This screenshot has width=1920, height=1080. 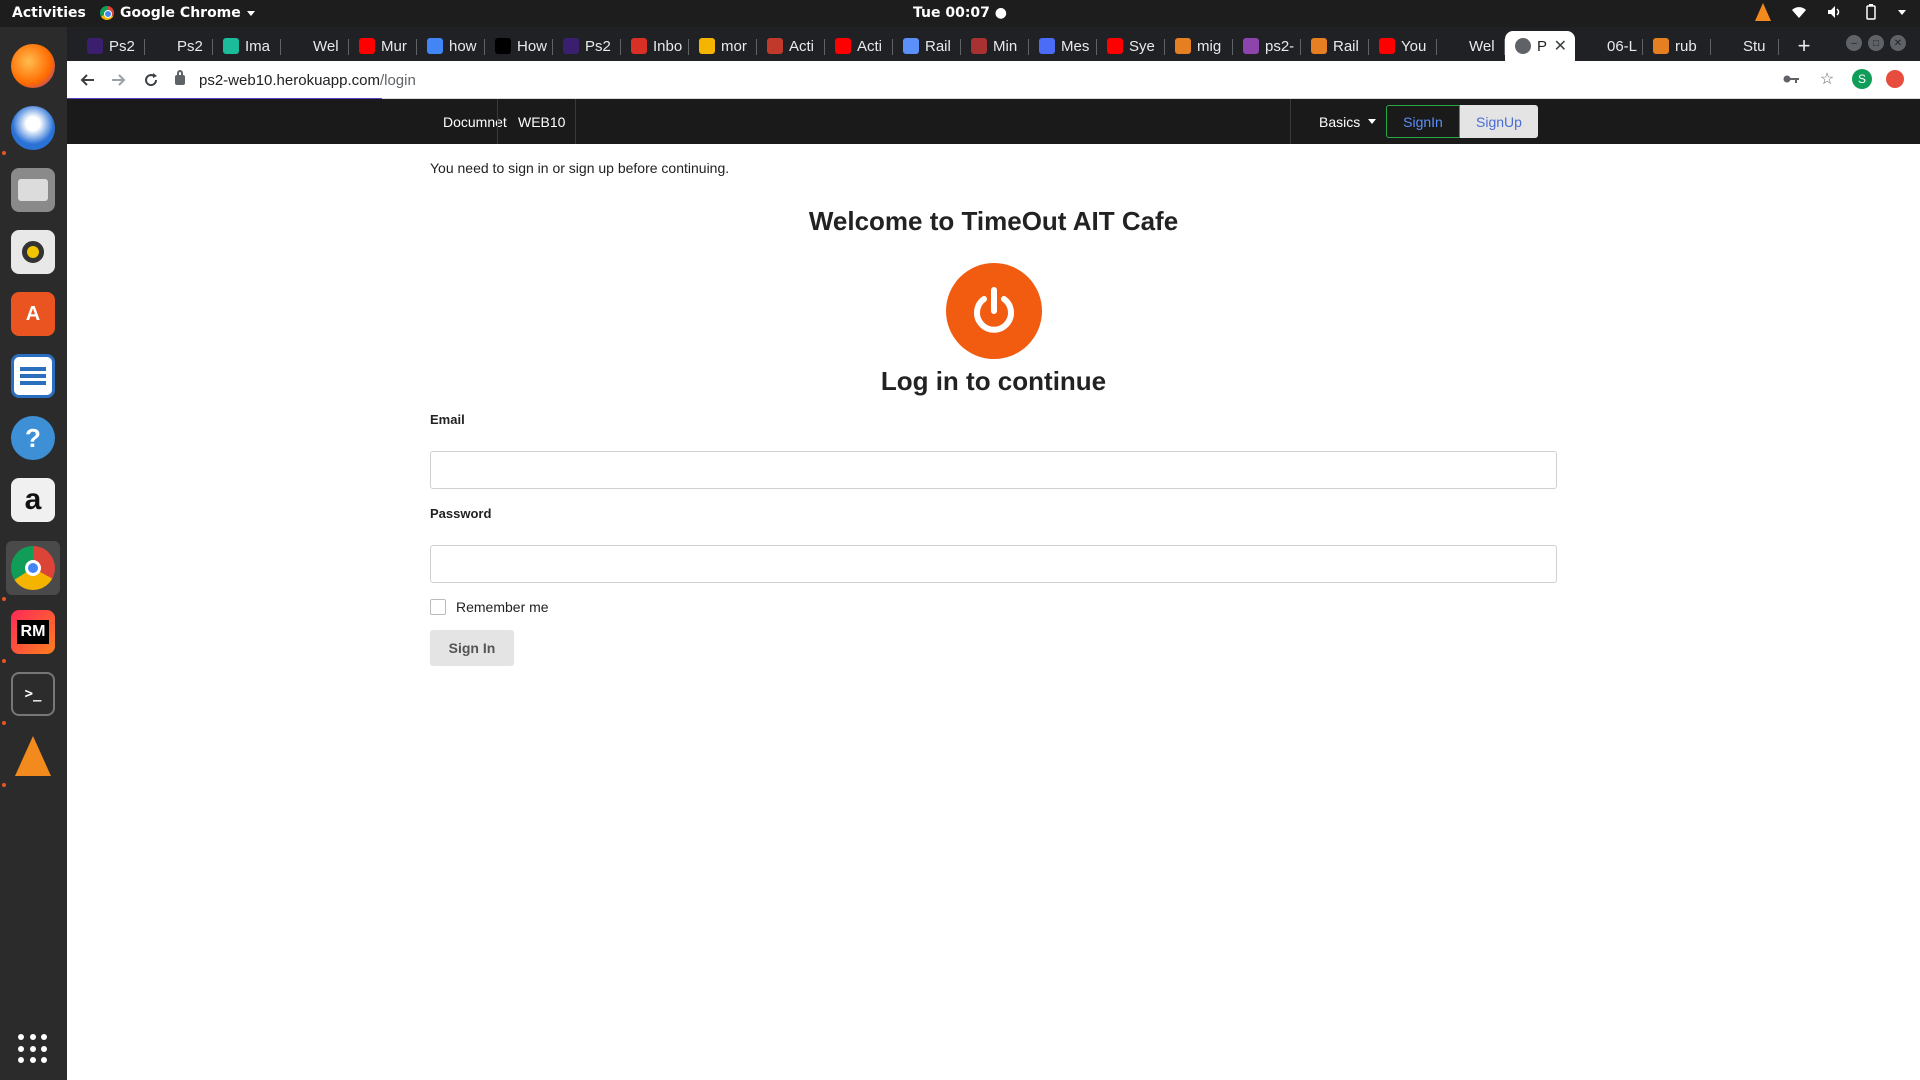 I want to click on bookmark-star-icon: ☆, so click(x=1827, y=79).